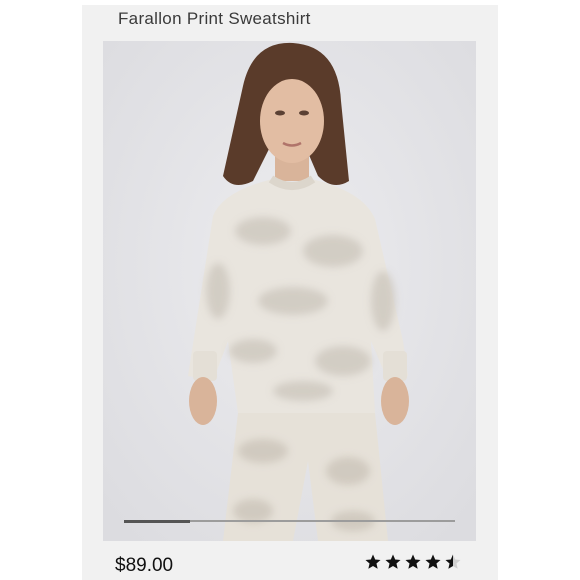 This screenshot has width=580, height=580. Describe the element at coordinates (214, 18) in the screenshot. I see `product-title: Farallon Print Sweatshirt` at that location.